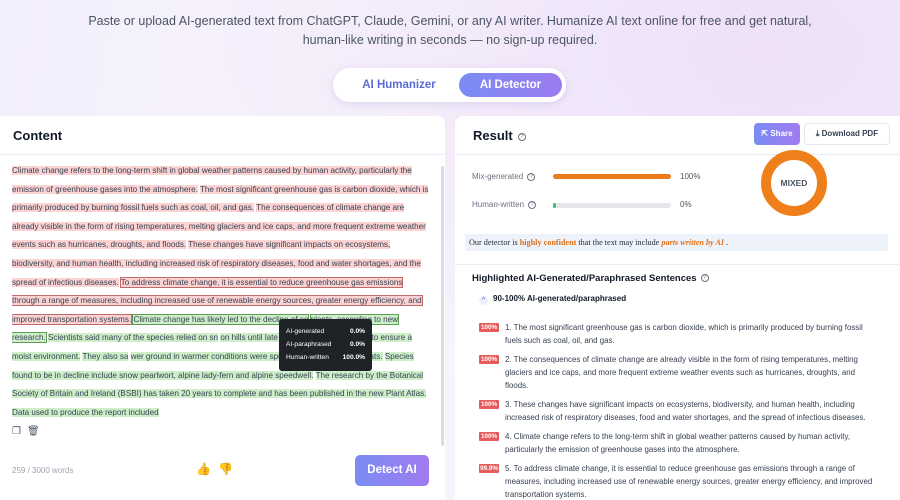 This screenshot has height=500, width=900. I want to click on result-donut: MIXED, so click(794, 183).